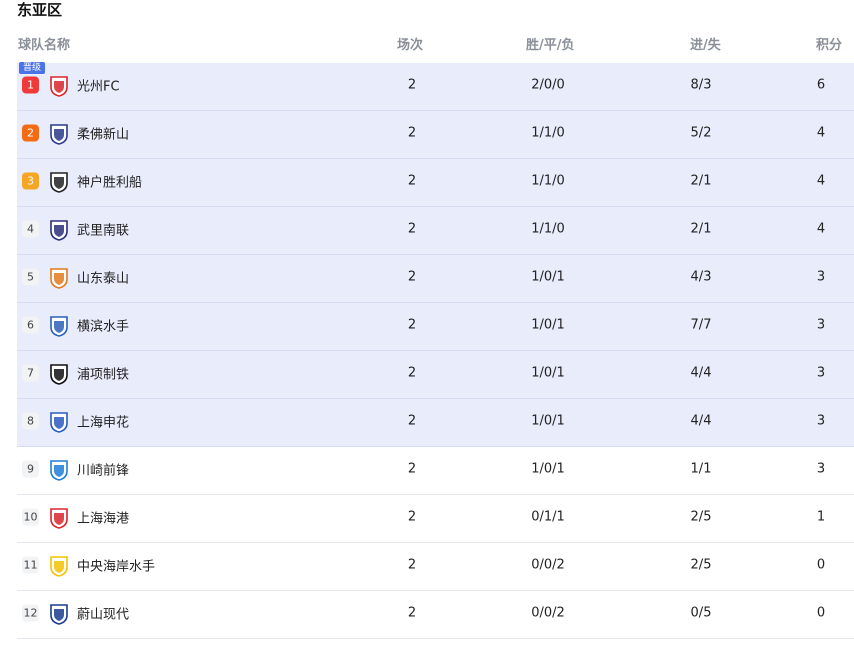 This screenshot has height=655, width=854. What do you see at coordinates (103, 325) in the screenshot?
I see `team-name: 横滨水手` at bounding box center [103, 325].